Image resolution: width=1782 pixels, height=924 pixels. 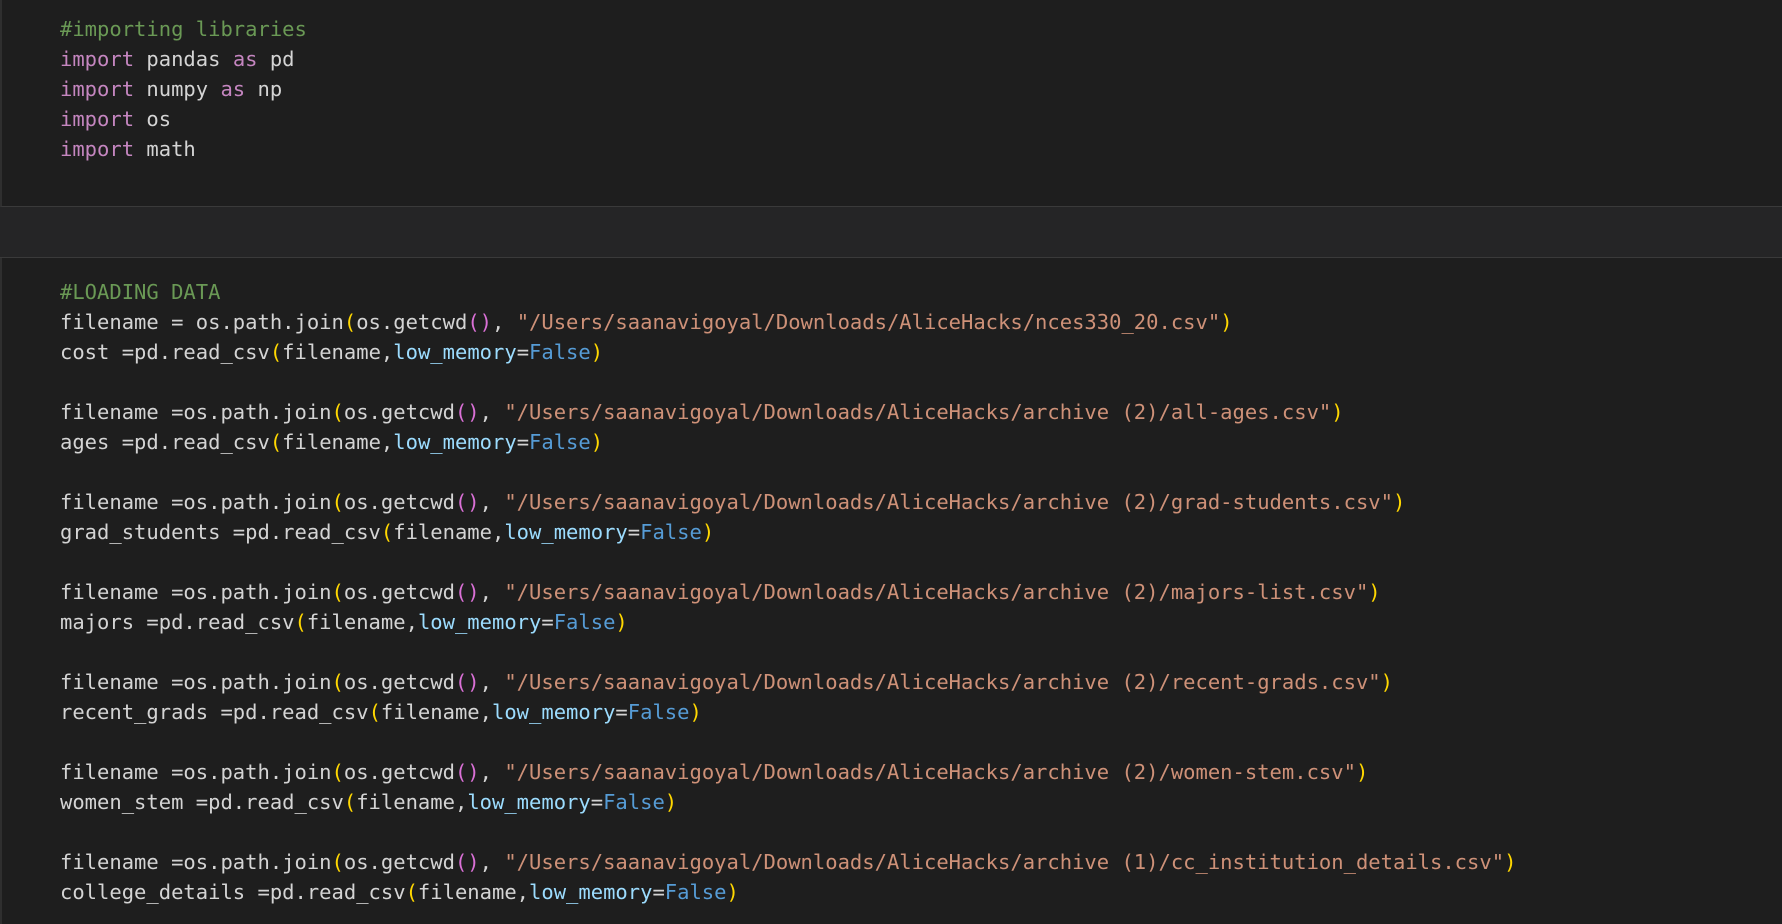 I want to click on code-token-comment: #LOADING DATA, so click(x=140, y=292).